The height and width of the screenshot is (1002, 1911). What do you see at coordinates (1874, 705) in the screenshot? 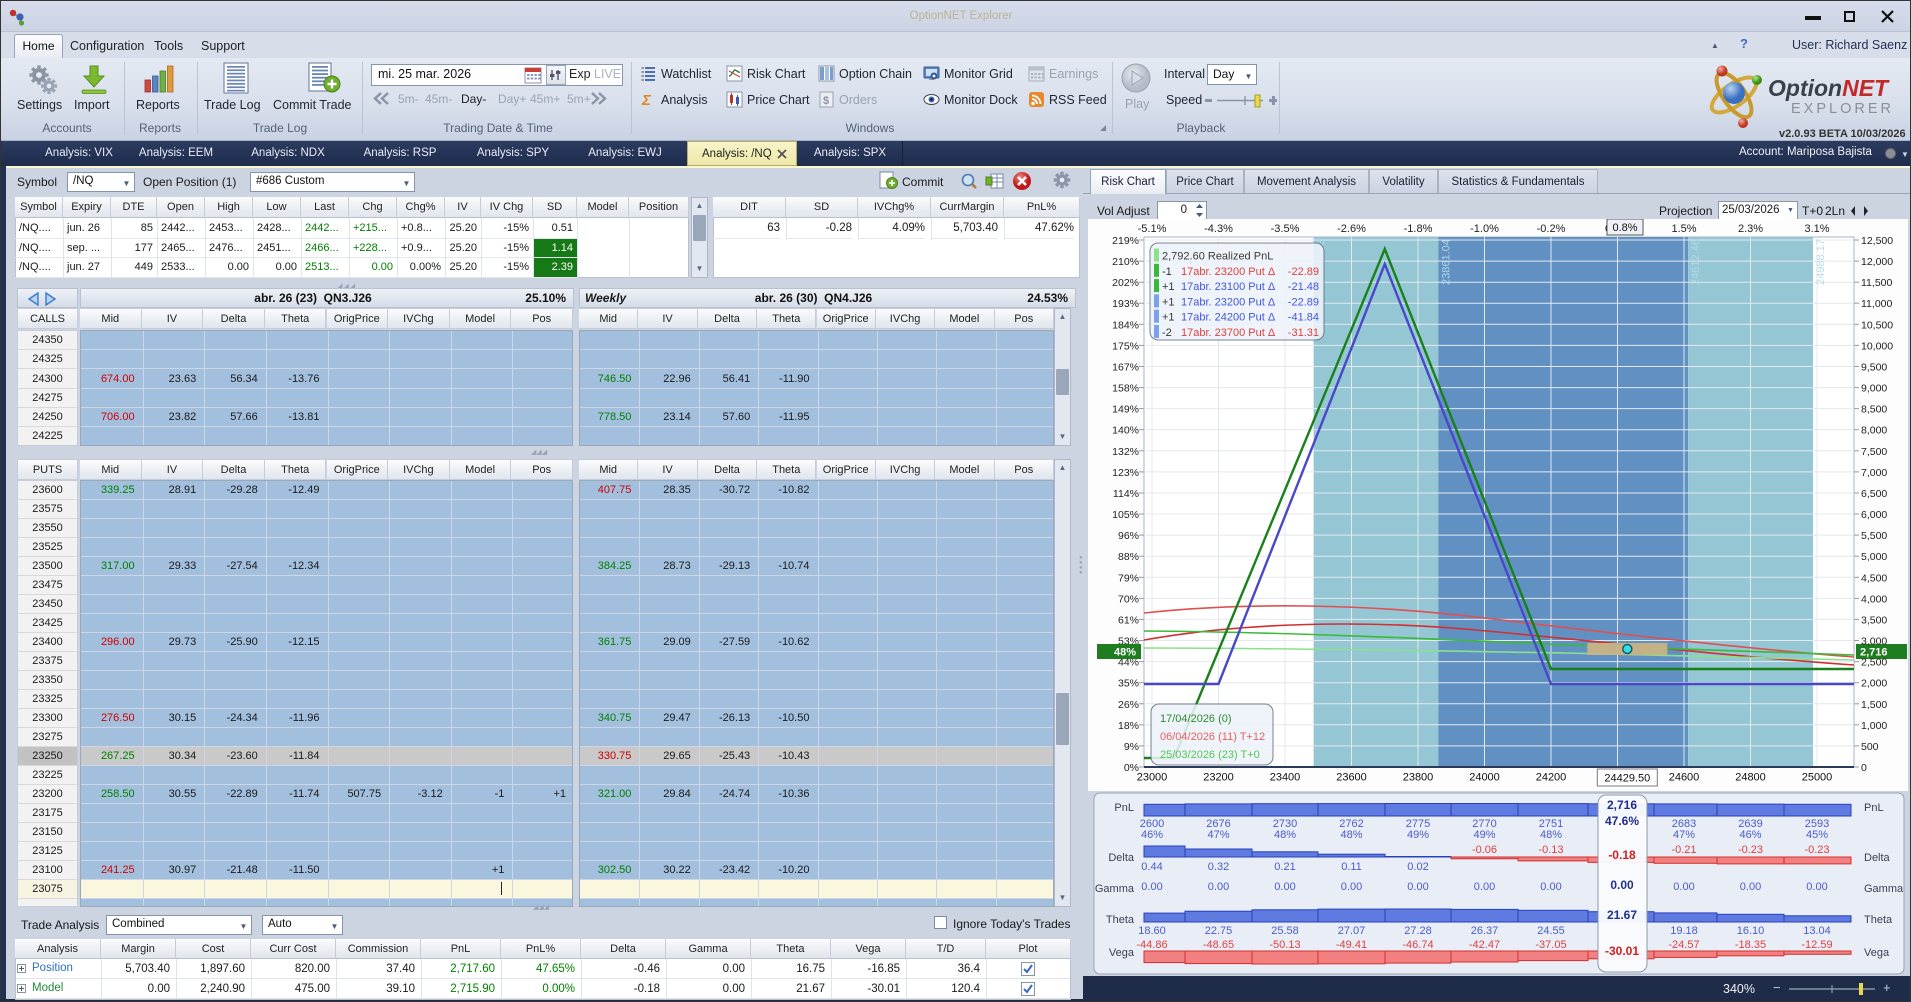
I see `svg-text: 1,500` at bounding box center [1874, 705].